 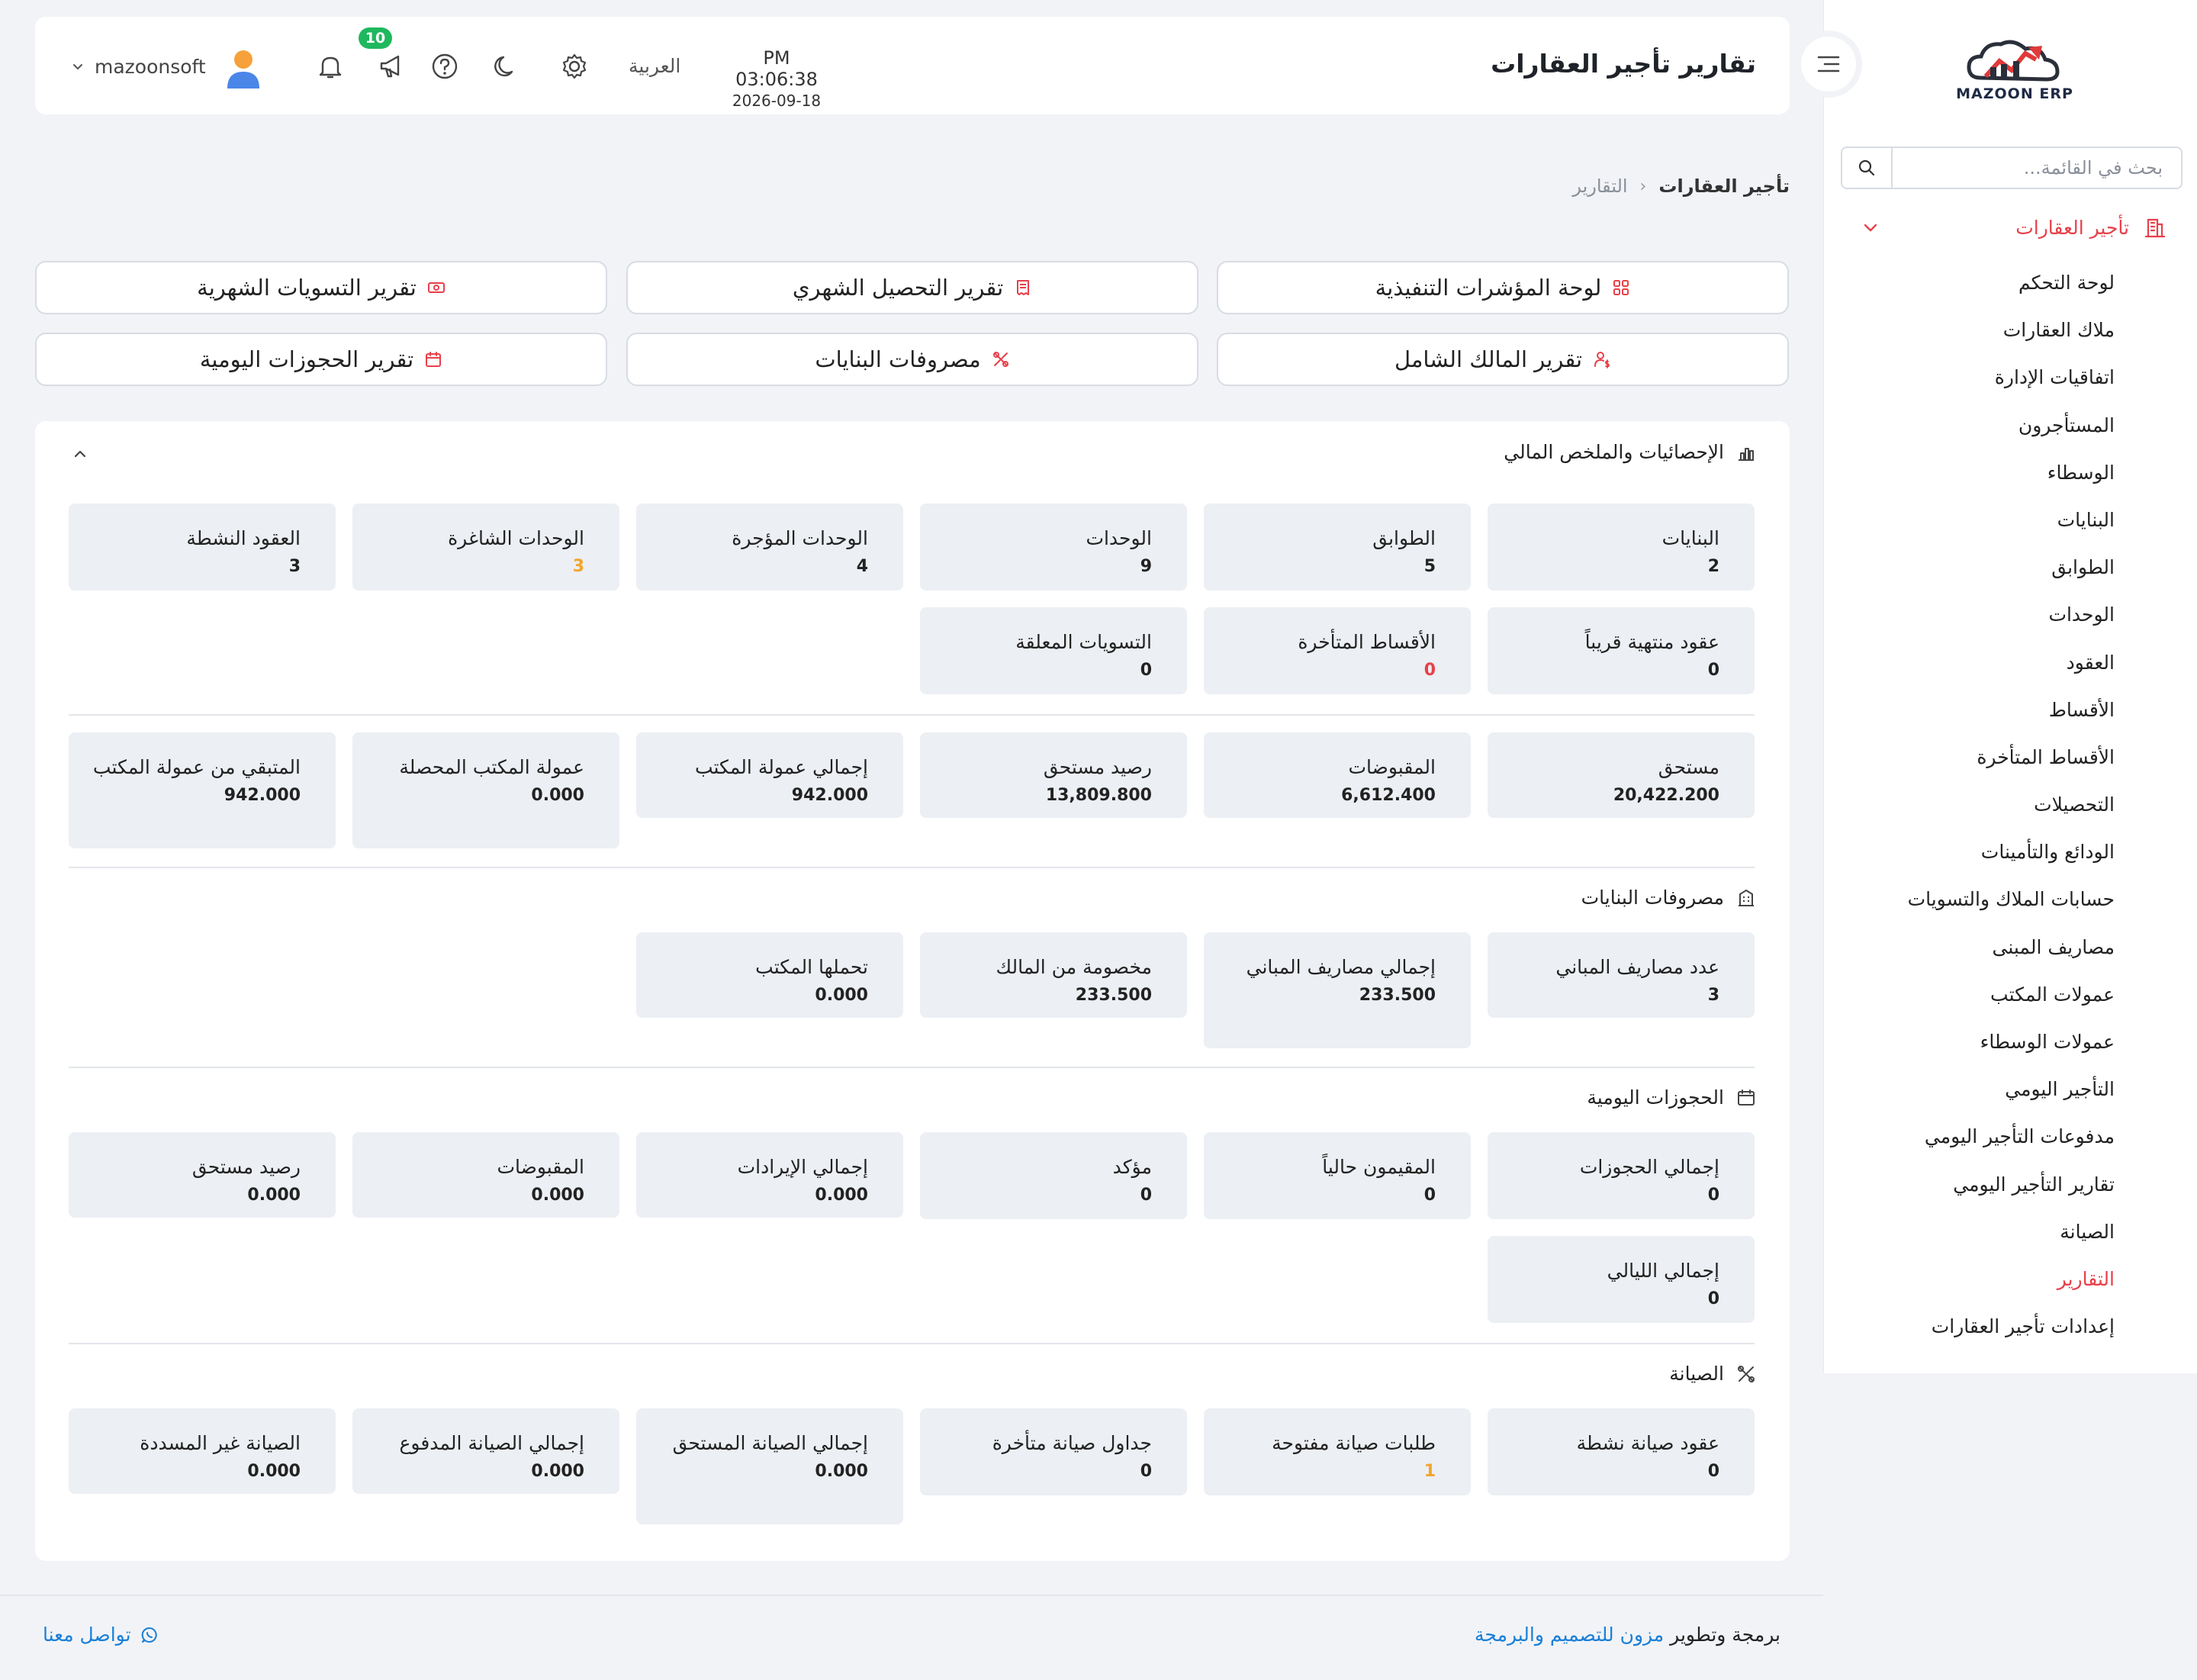 I want to click on stat-value: 3, so click(x=1713, y=995).